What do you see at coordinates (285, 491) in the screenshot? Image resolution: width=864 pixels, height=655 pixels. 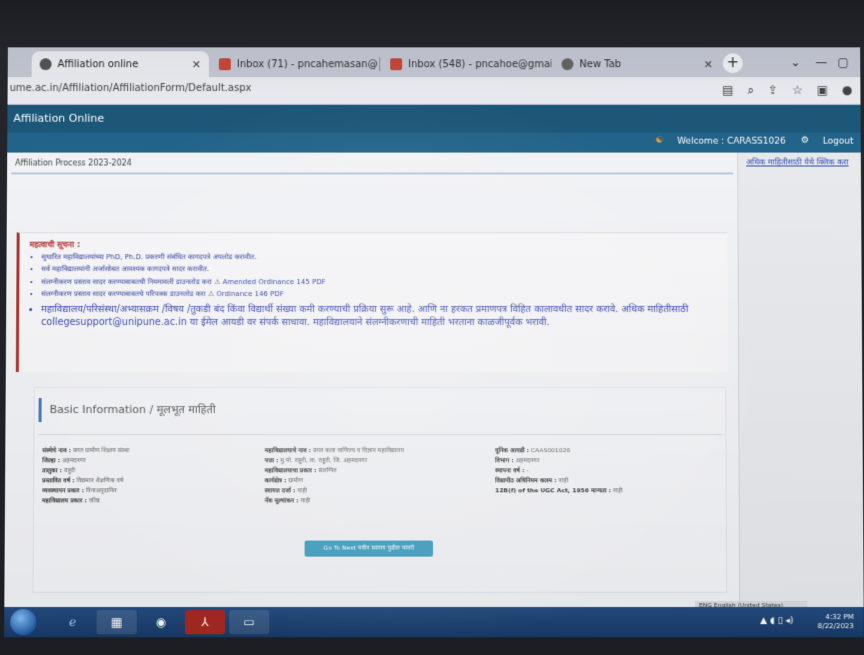 I see `info-row: स्वायत्त दर्जा : नाही` at bounding box center [285, 491].